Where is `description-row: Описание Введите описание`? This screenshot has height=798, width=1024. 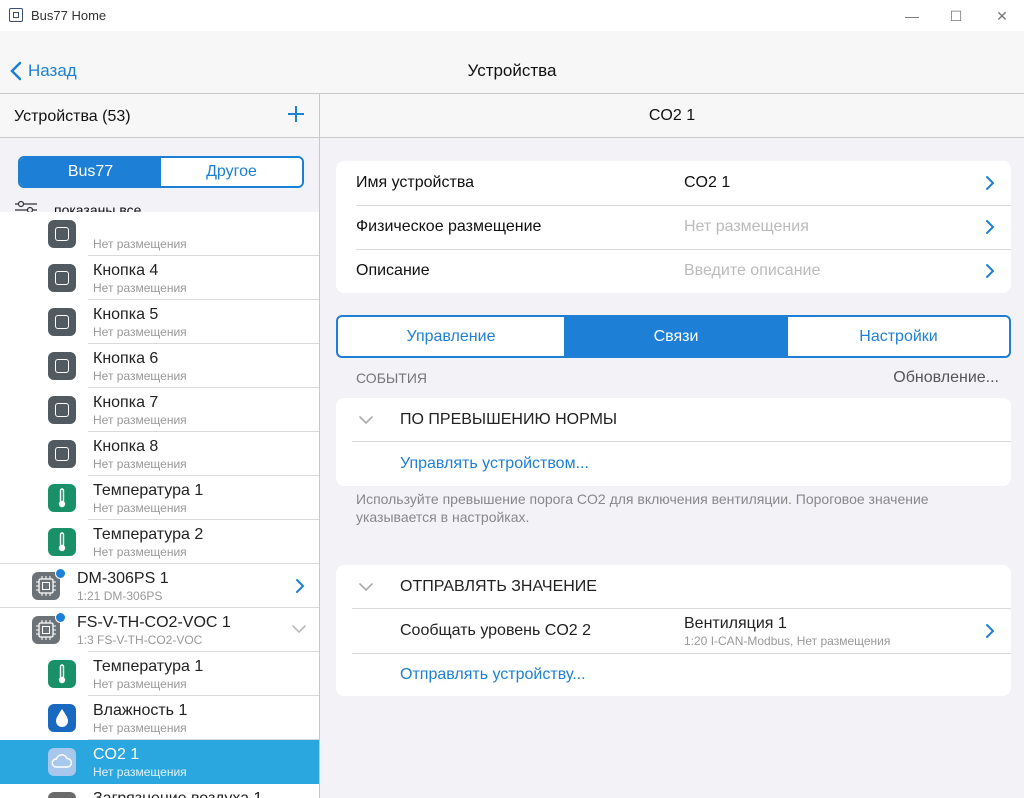 description-row: Описание Введите описание is located at coordinates (673, 271).